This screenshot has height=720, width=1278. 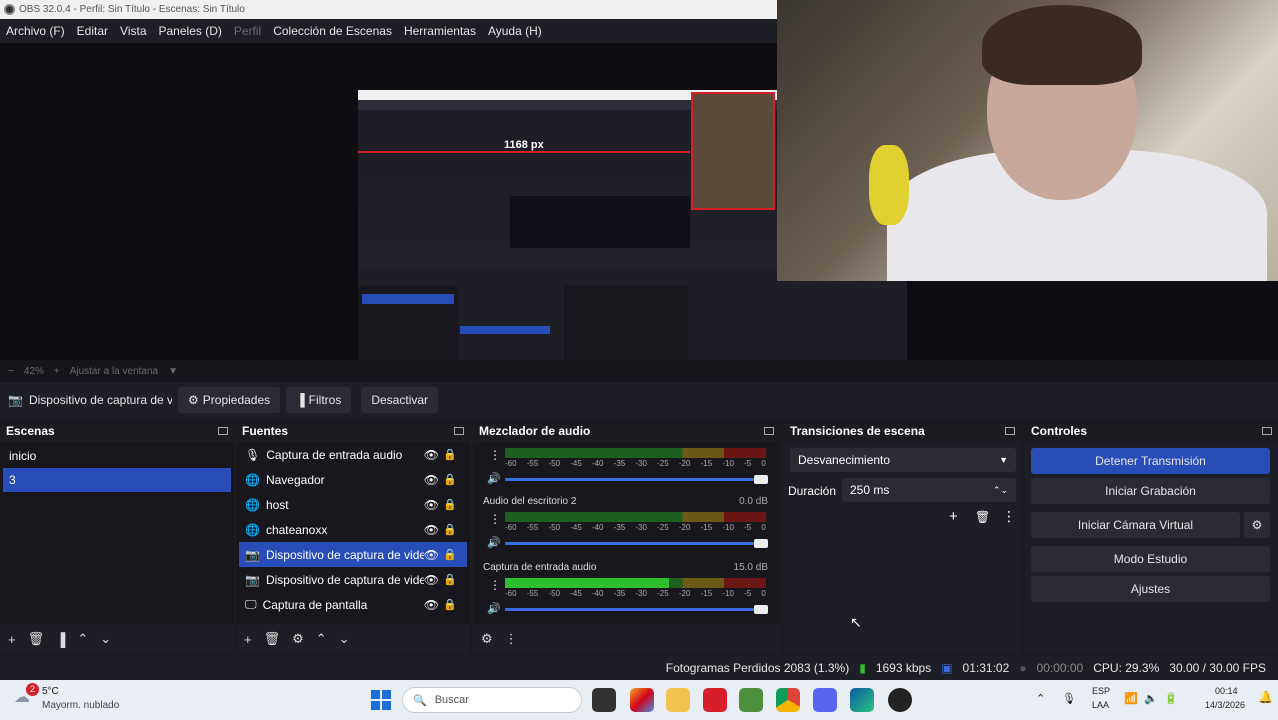 What do you see at coordinates (1150, 559) in the screenshot?
I see `studio-mode-button: Modo Estudio` at bounding box center [1150, 559].